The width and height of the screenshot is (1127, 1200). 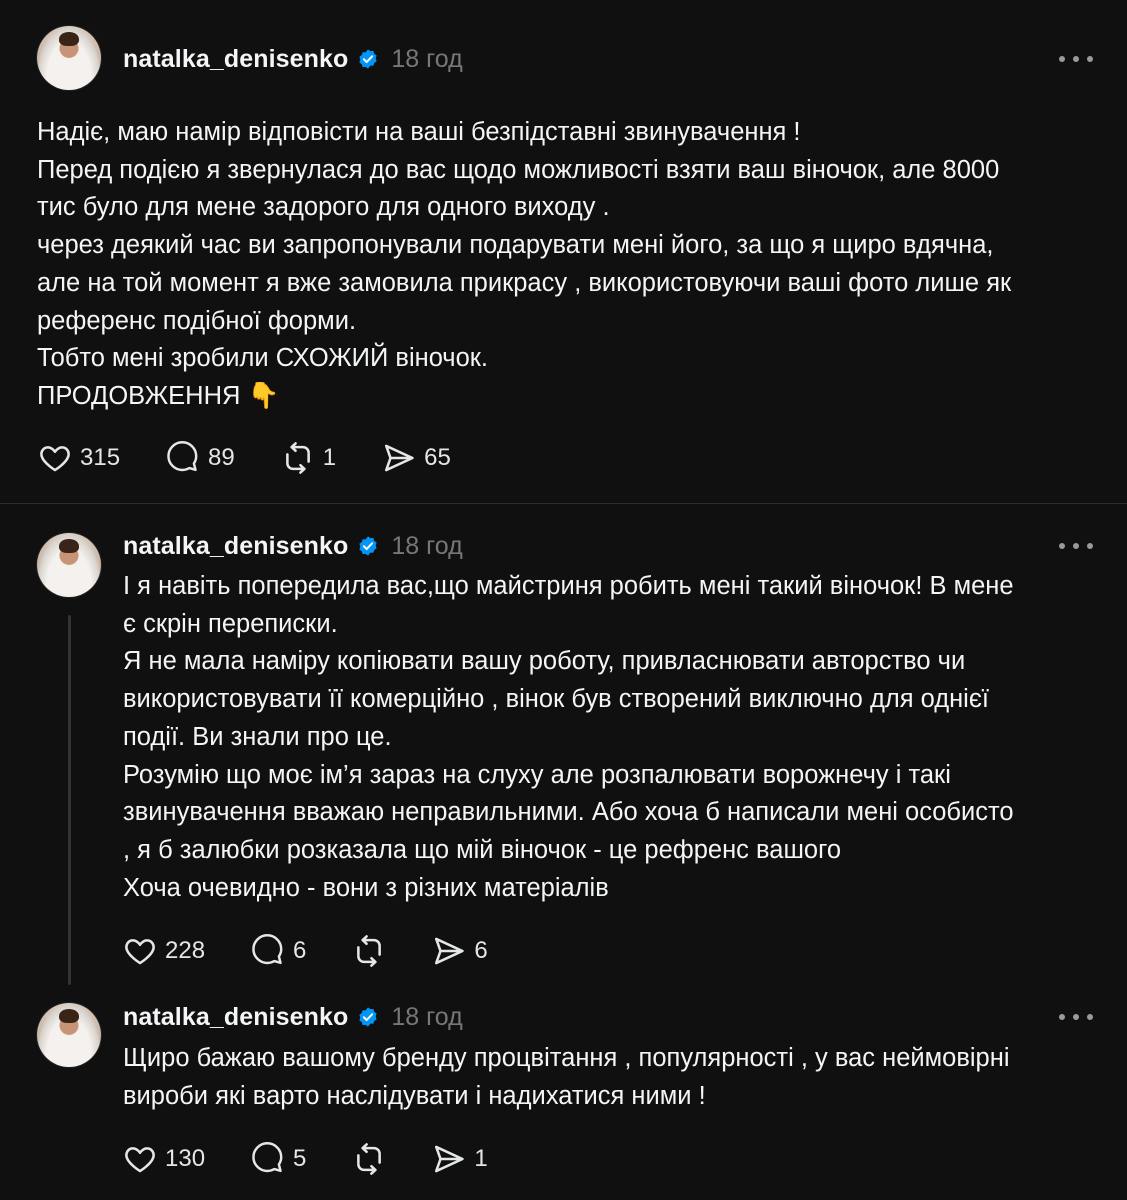 What do you see at coordinates (328, 1159) in the screenshot?
I see `post-actions: 130 5 1` at bounding box center [328, 1159].